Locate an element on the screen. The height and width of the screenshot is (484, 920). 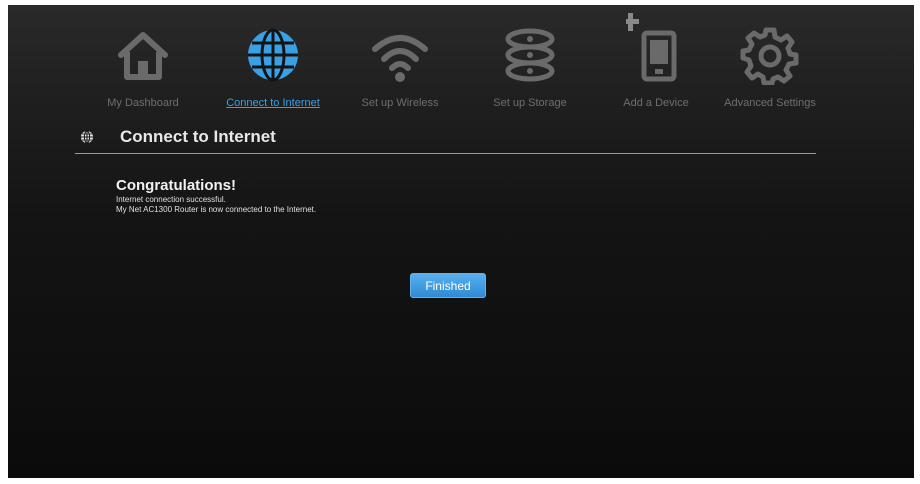
nav-item-connect-to-internet: Connect to Internet is located at coordinates (273, 61).